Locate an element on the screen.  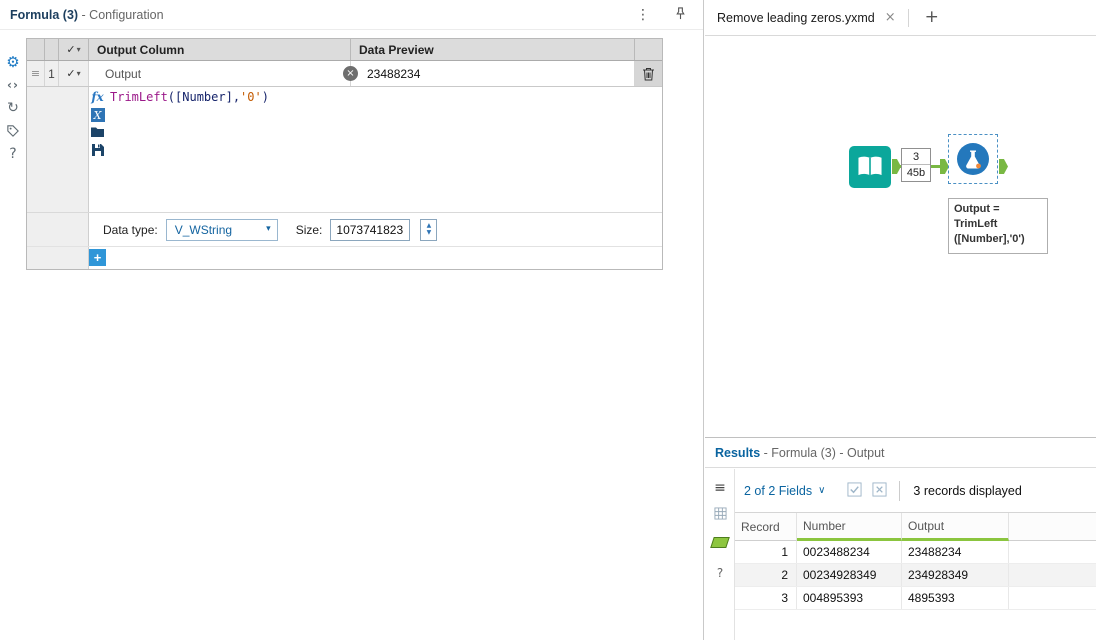
connection-progress-badge: 3 45b is located at coordinates (916, 165).